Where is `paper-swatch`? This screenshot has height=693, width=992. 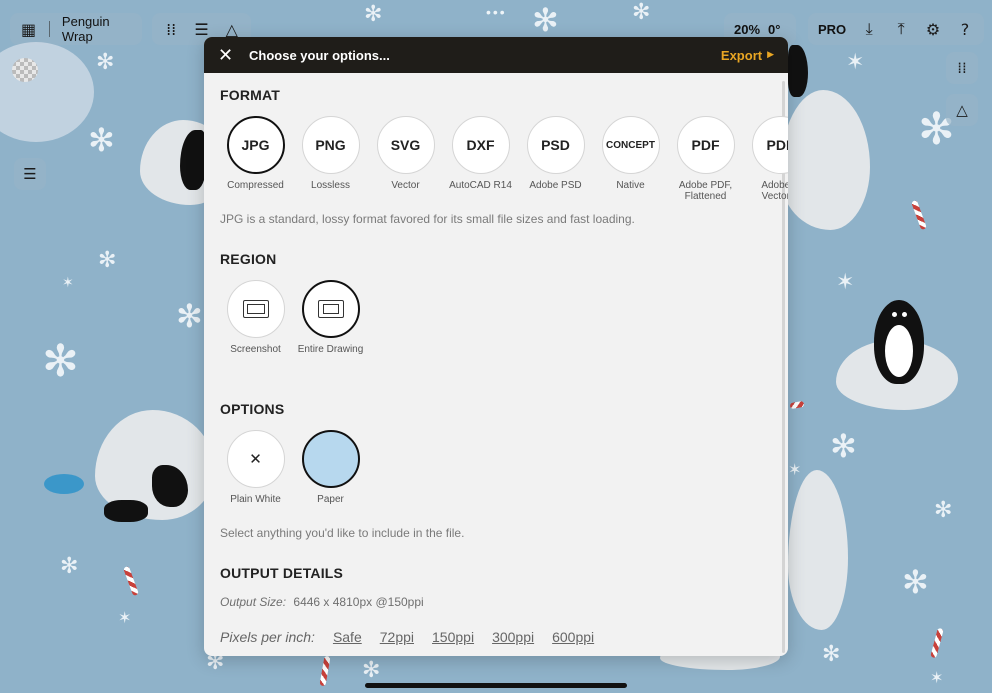
paper-swatch is located at coordinates (330, 459).